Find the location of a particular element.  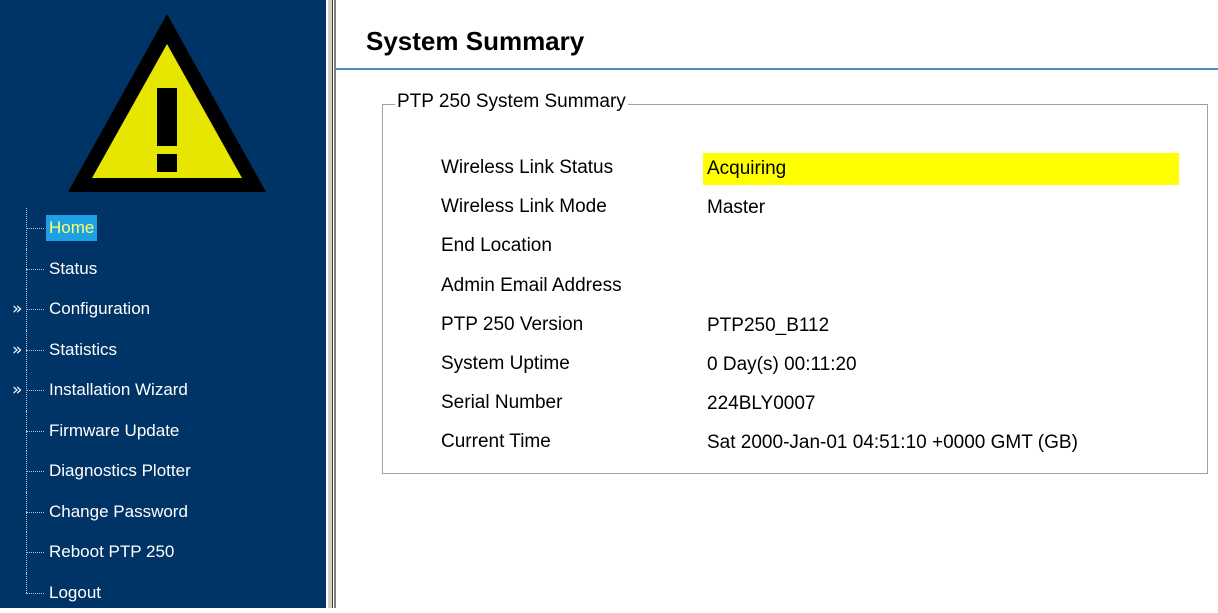

sidebar-item-change-password: Change Password is located at coordinates (163, 512).